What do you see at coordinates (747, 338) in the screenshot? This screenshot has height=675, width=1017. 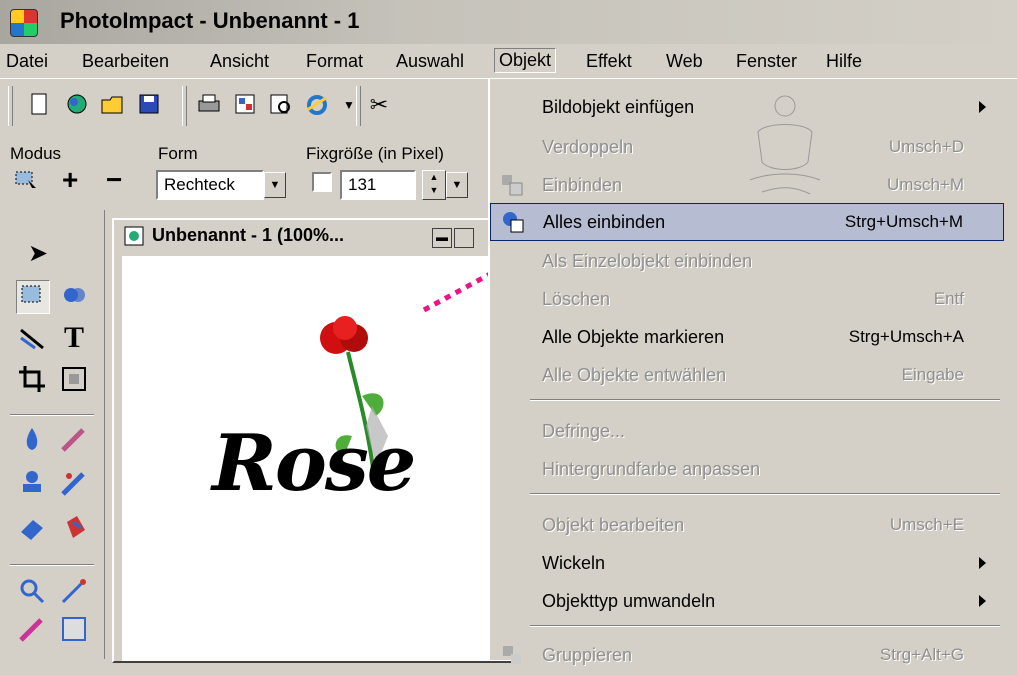 I see `menu-item-alle-objekte-markieren: Alle Objekte markieren Strg+Umsch+A` at bounding box center [747, 338].